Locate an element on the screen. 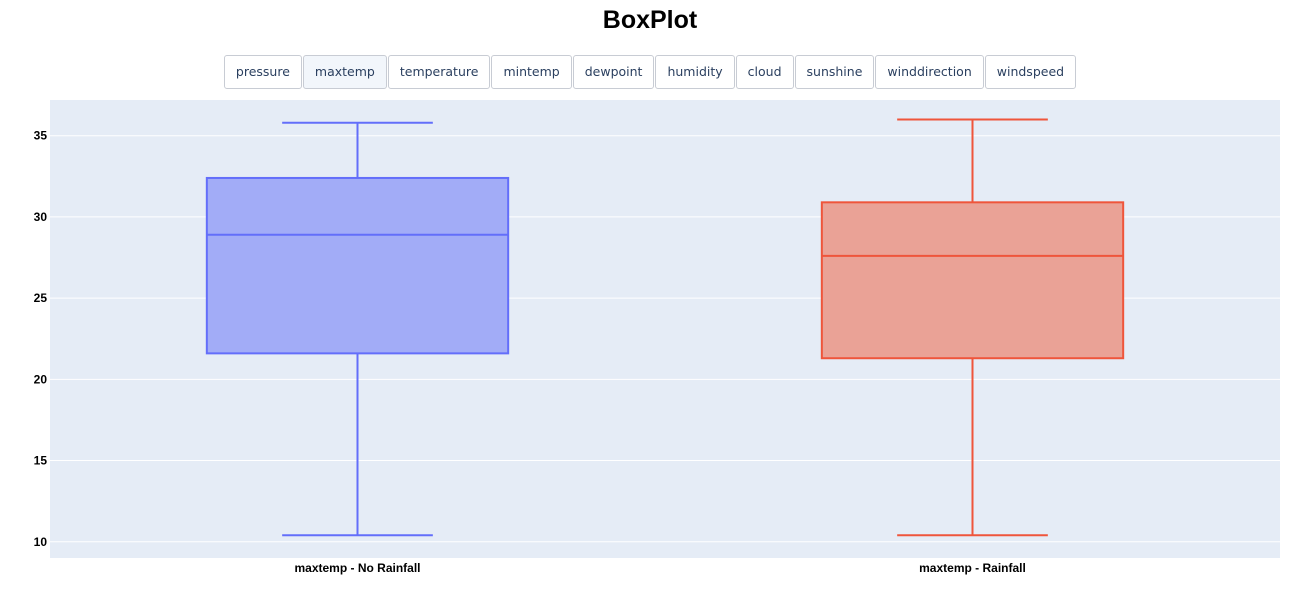 Image resolution: width=1300 pixels, height=600 pixels. y-tick-label: 35 is located at coordinates (41, 136).